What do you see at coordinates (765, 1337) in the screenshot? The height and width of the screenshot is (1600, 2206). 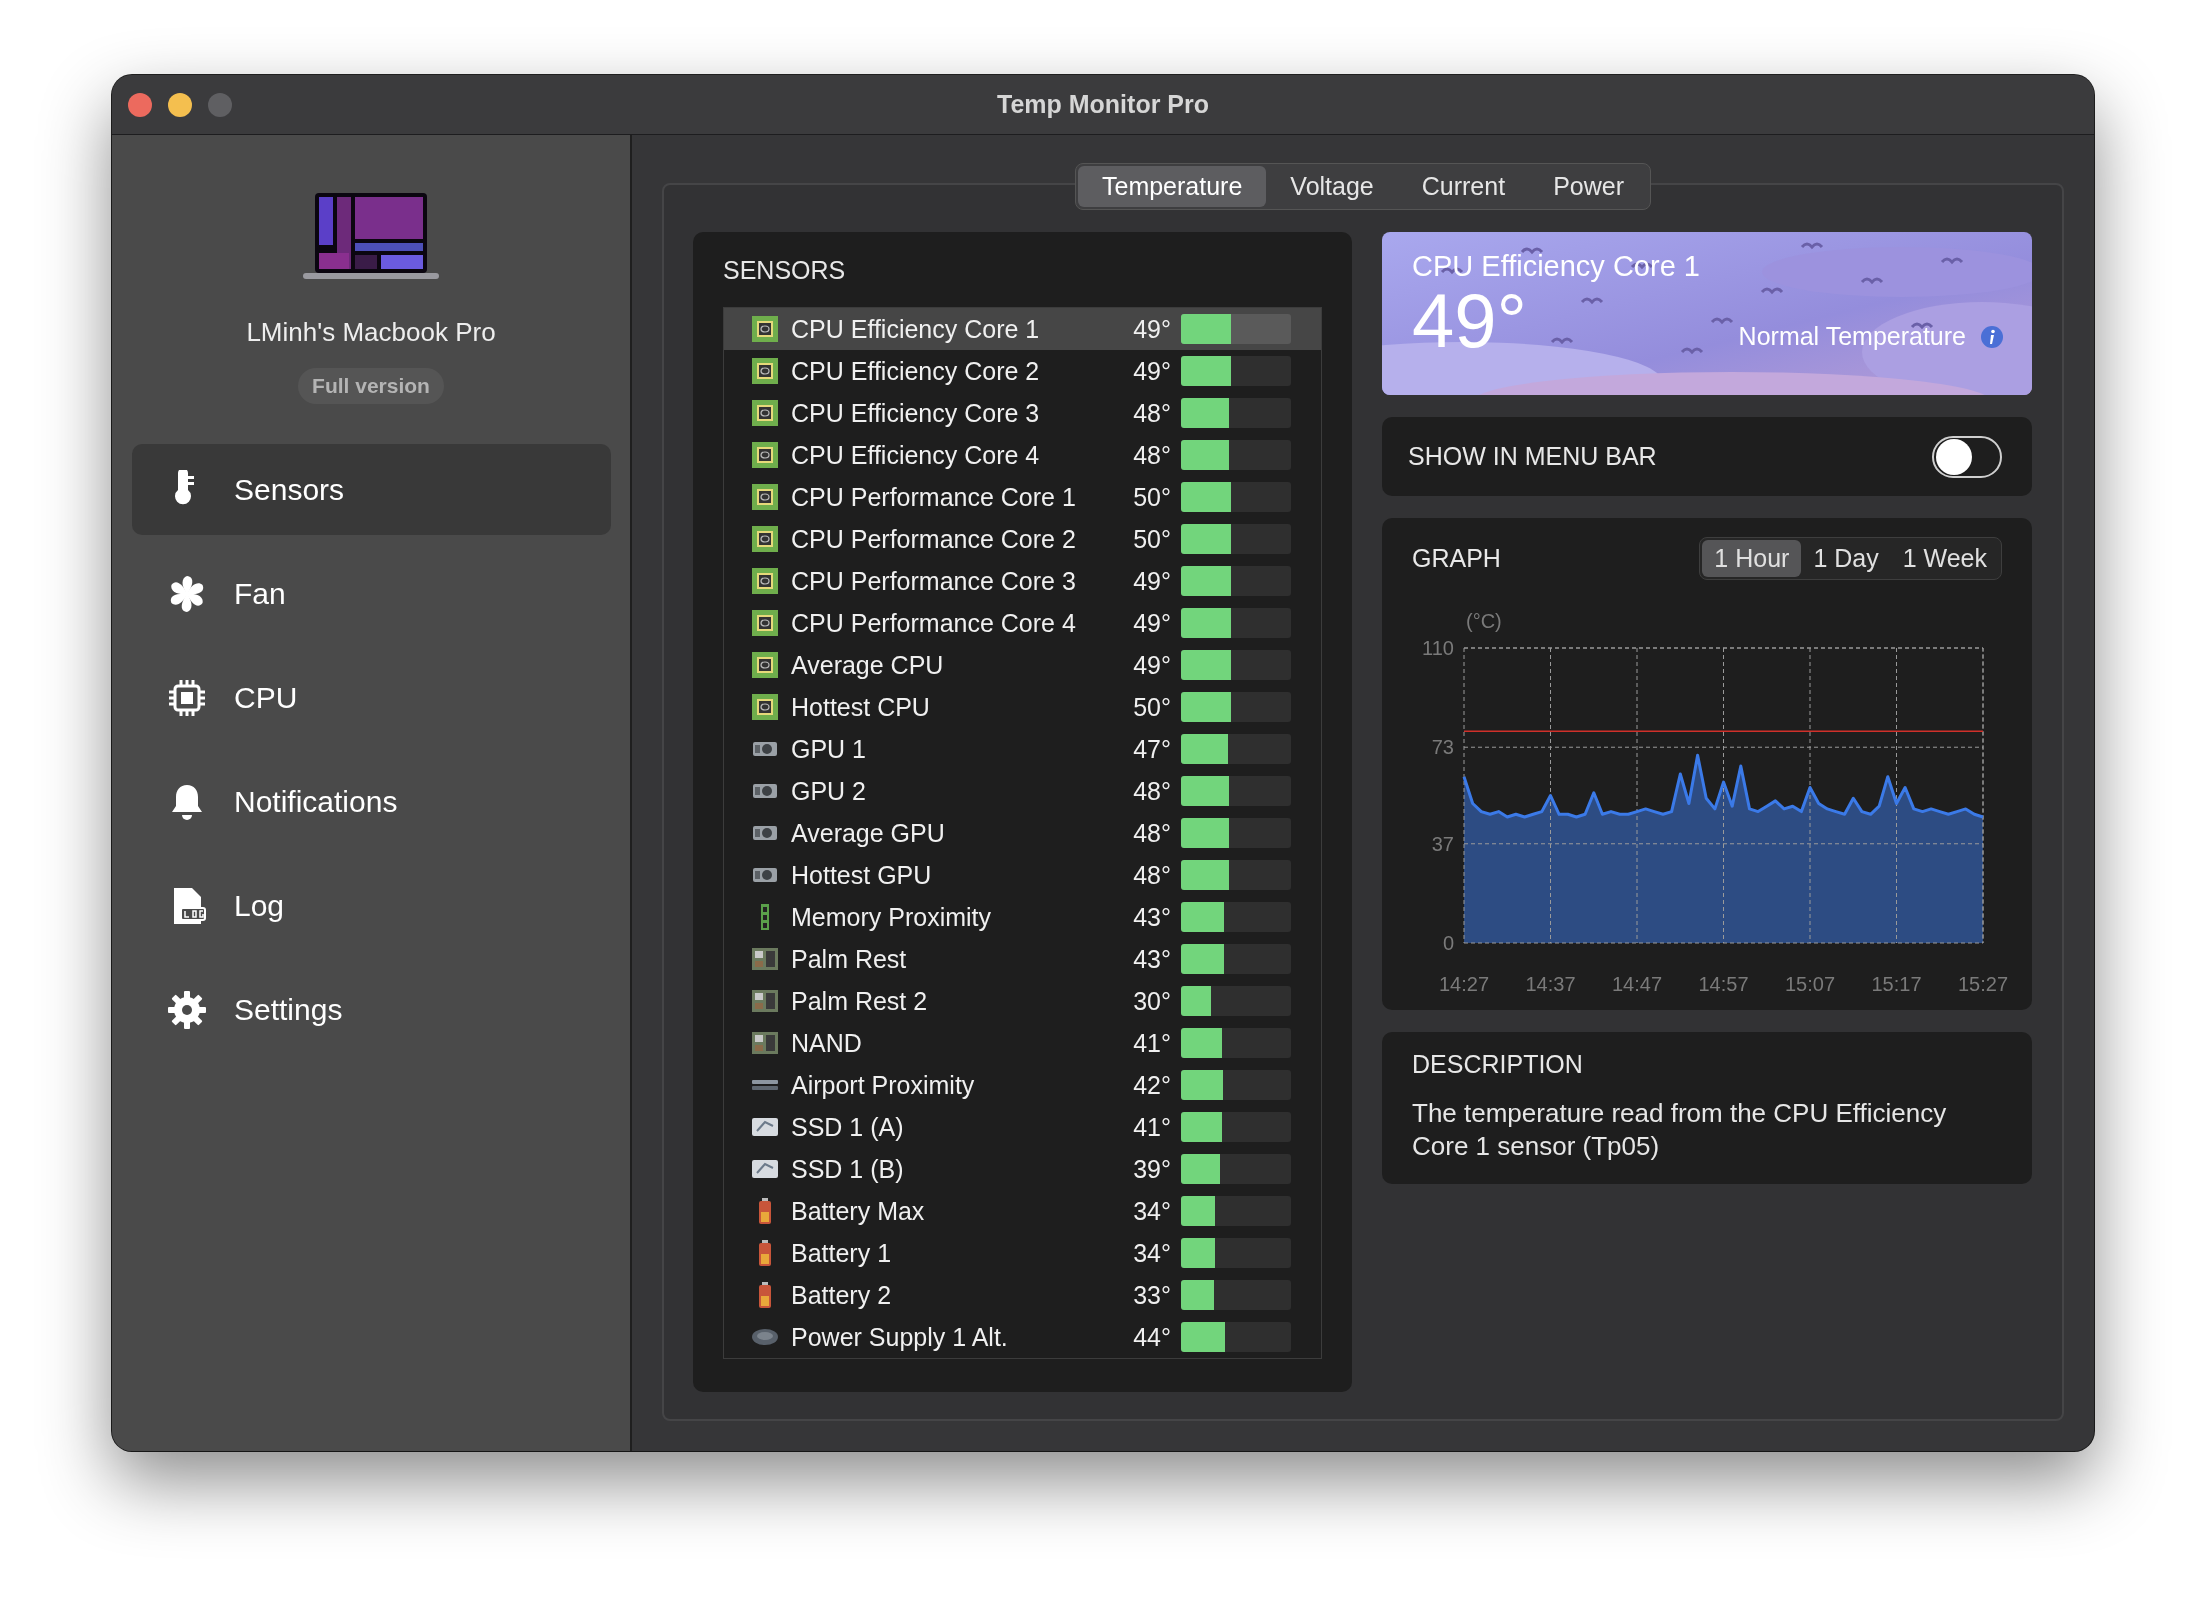 I see `power-adapter-icon` at bounding box center [765, 1337].